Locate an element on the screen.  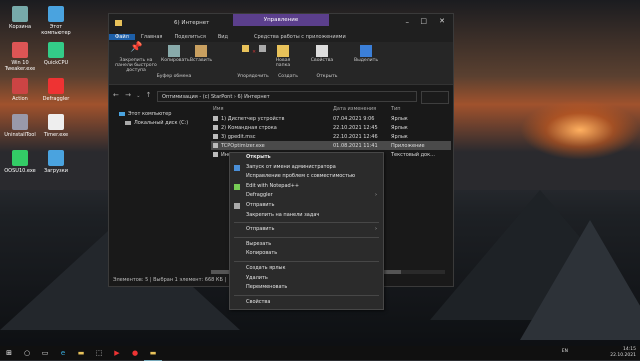
title-bar: 6) Интернет Управление – □ ✕ is located at coordinates (281, 22).